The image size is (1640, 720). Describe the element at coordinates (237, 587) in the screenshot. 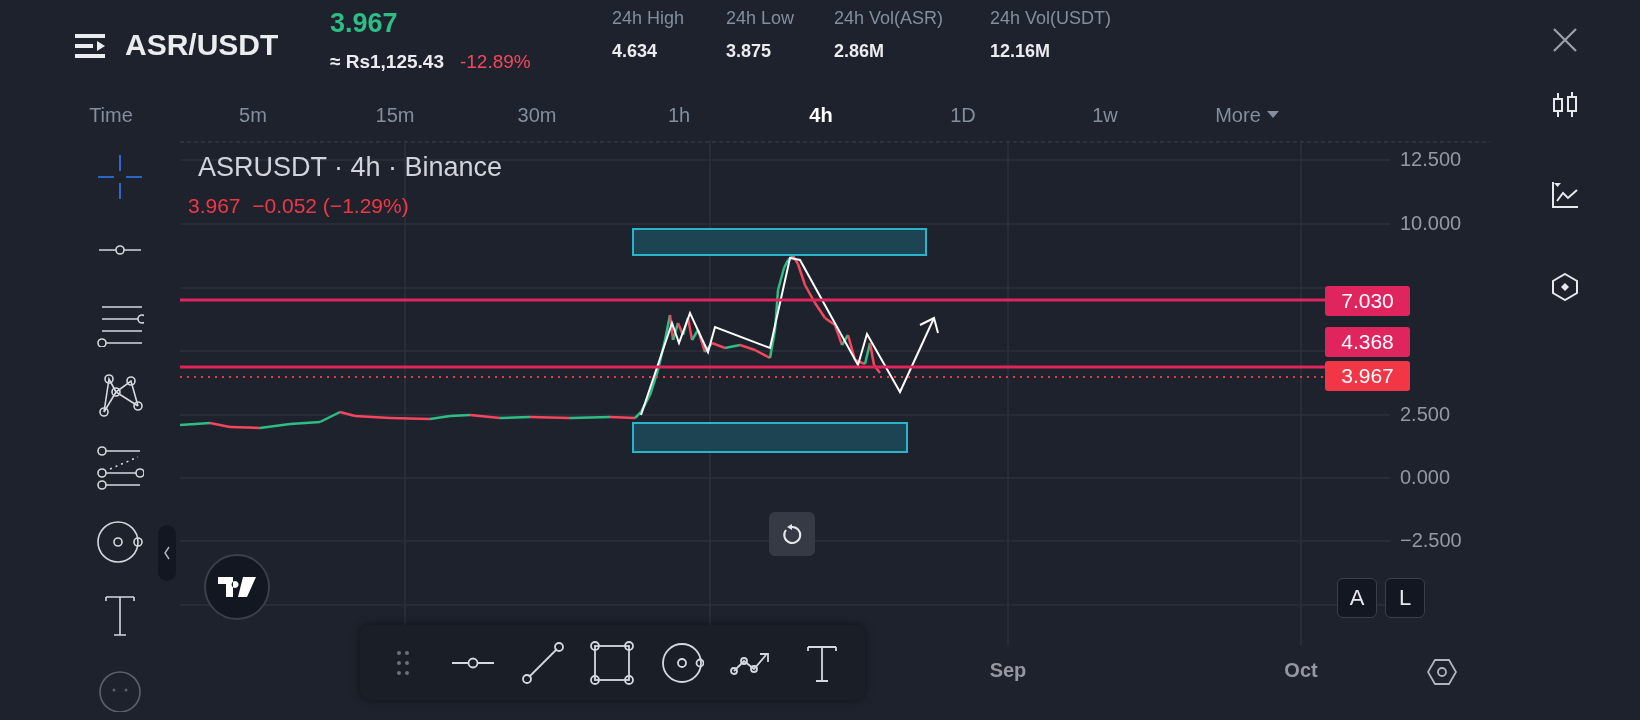

I see `logo-icon` at that location.